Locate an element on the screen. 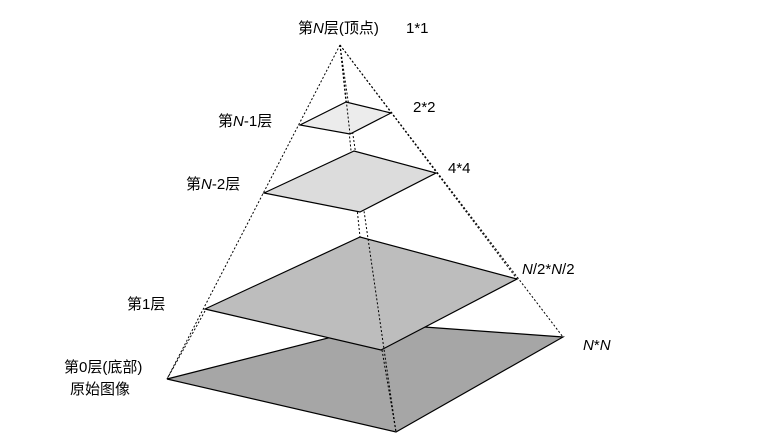  label-top-size: 1*1 is located at coordinates (417, 28).